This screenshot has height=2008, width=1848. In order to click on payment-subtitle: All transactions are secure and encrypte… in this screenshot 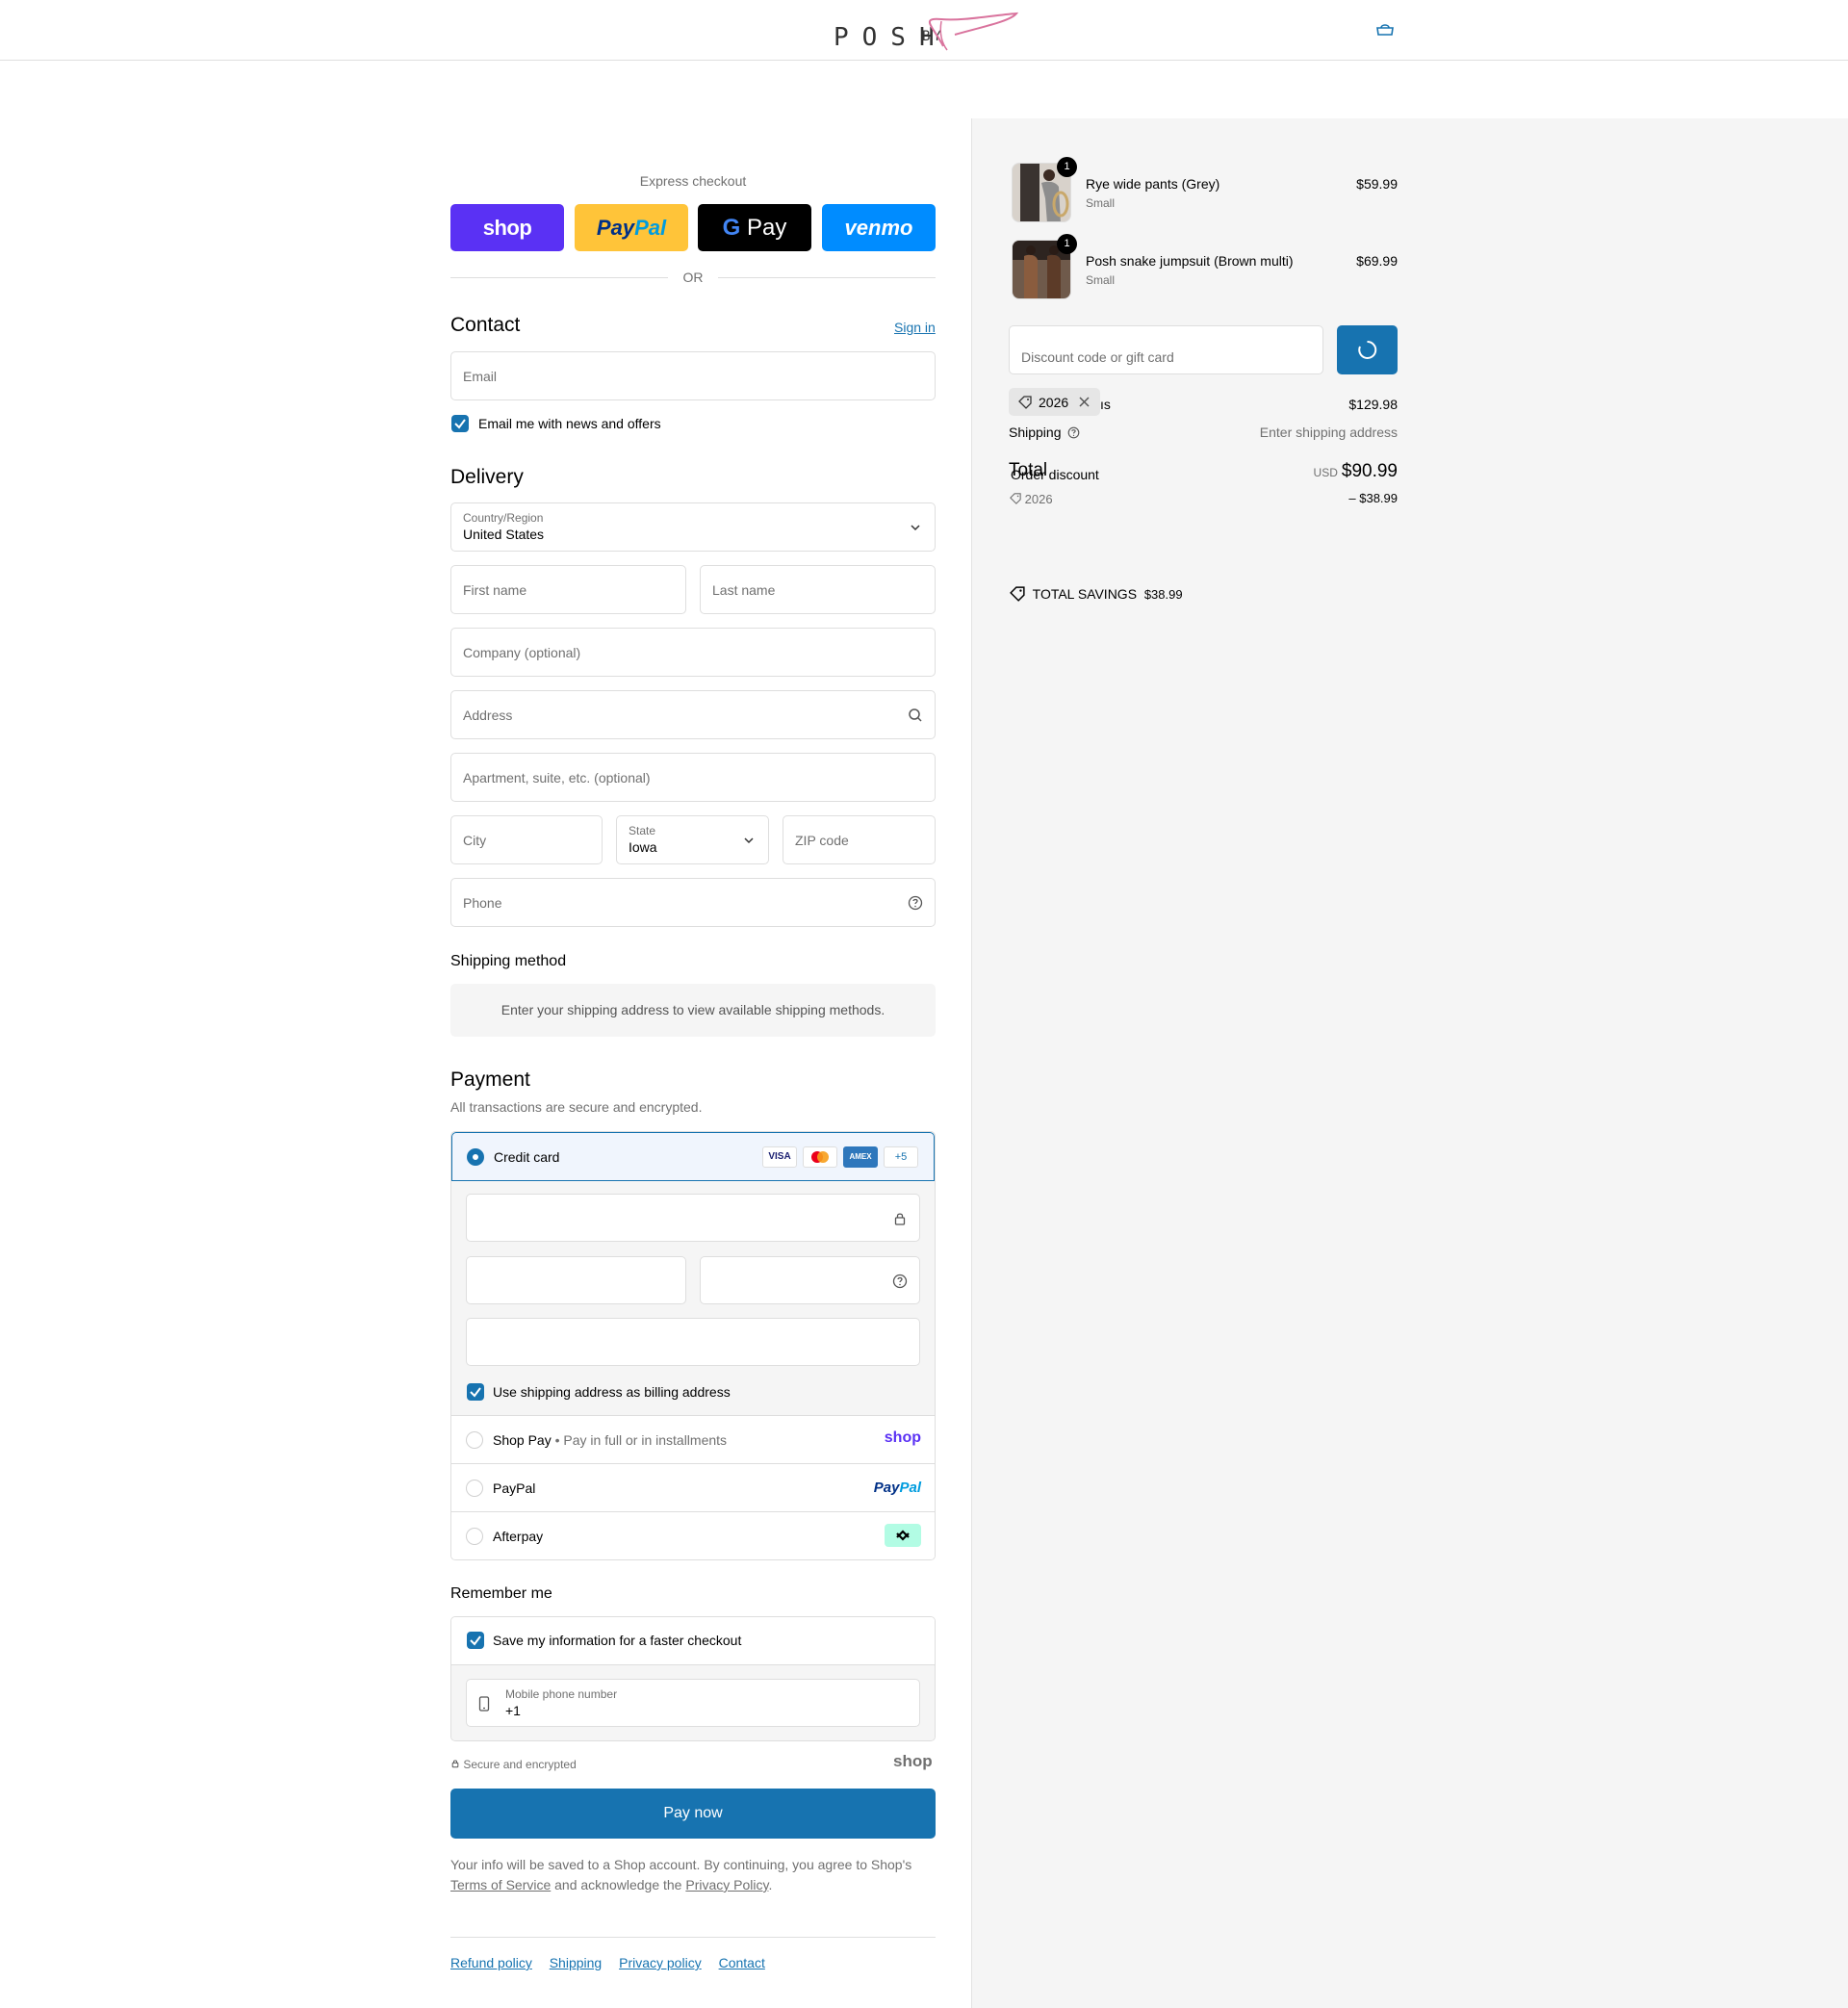, I will do `click(576, 1107)`.